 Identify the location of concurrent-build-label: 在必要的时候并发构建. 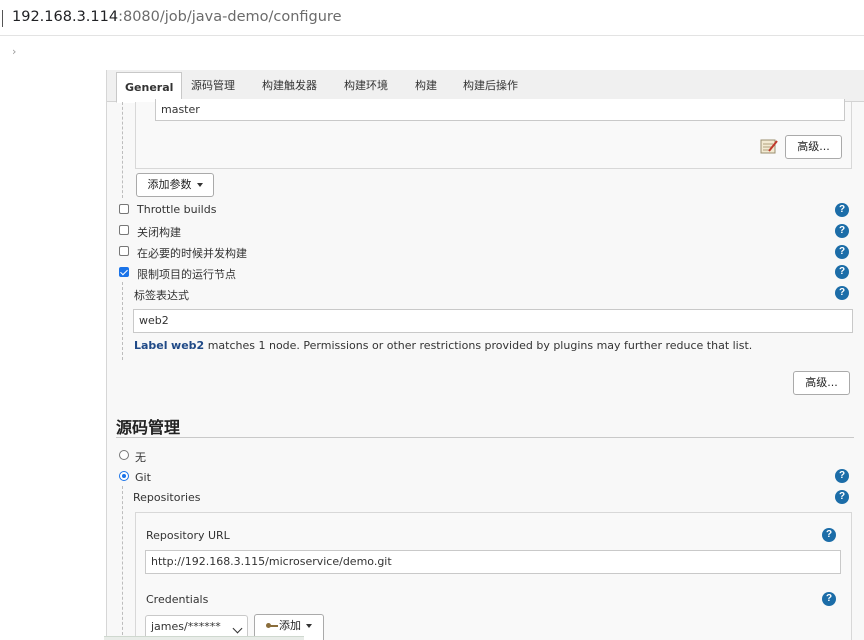
(192, 253).